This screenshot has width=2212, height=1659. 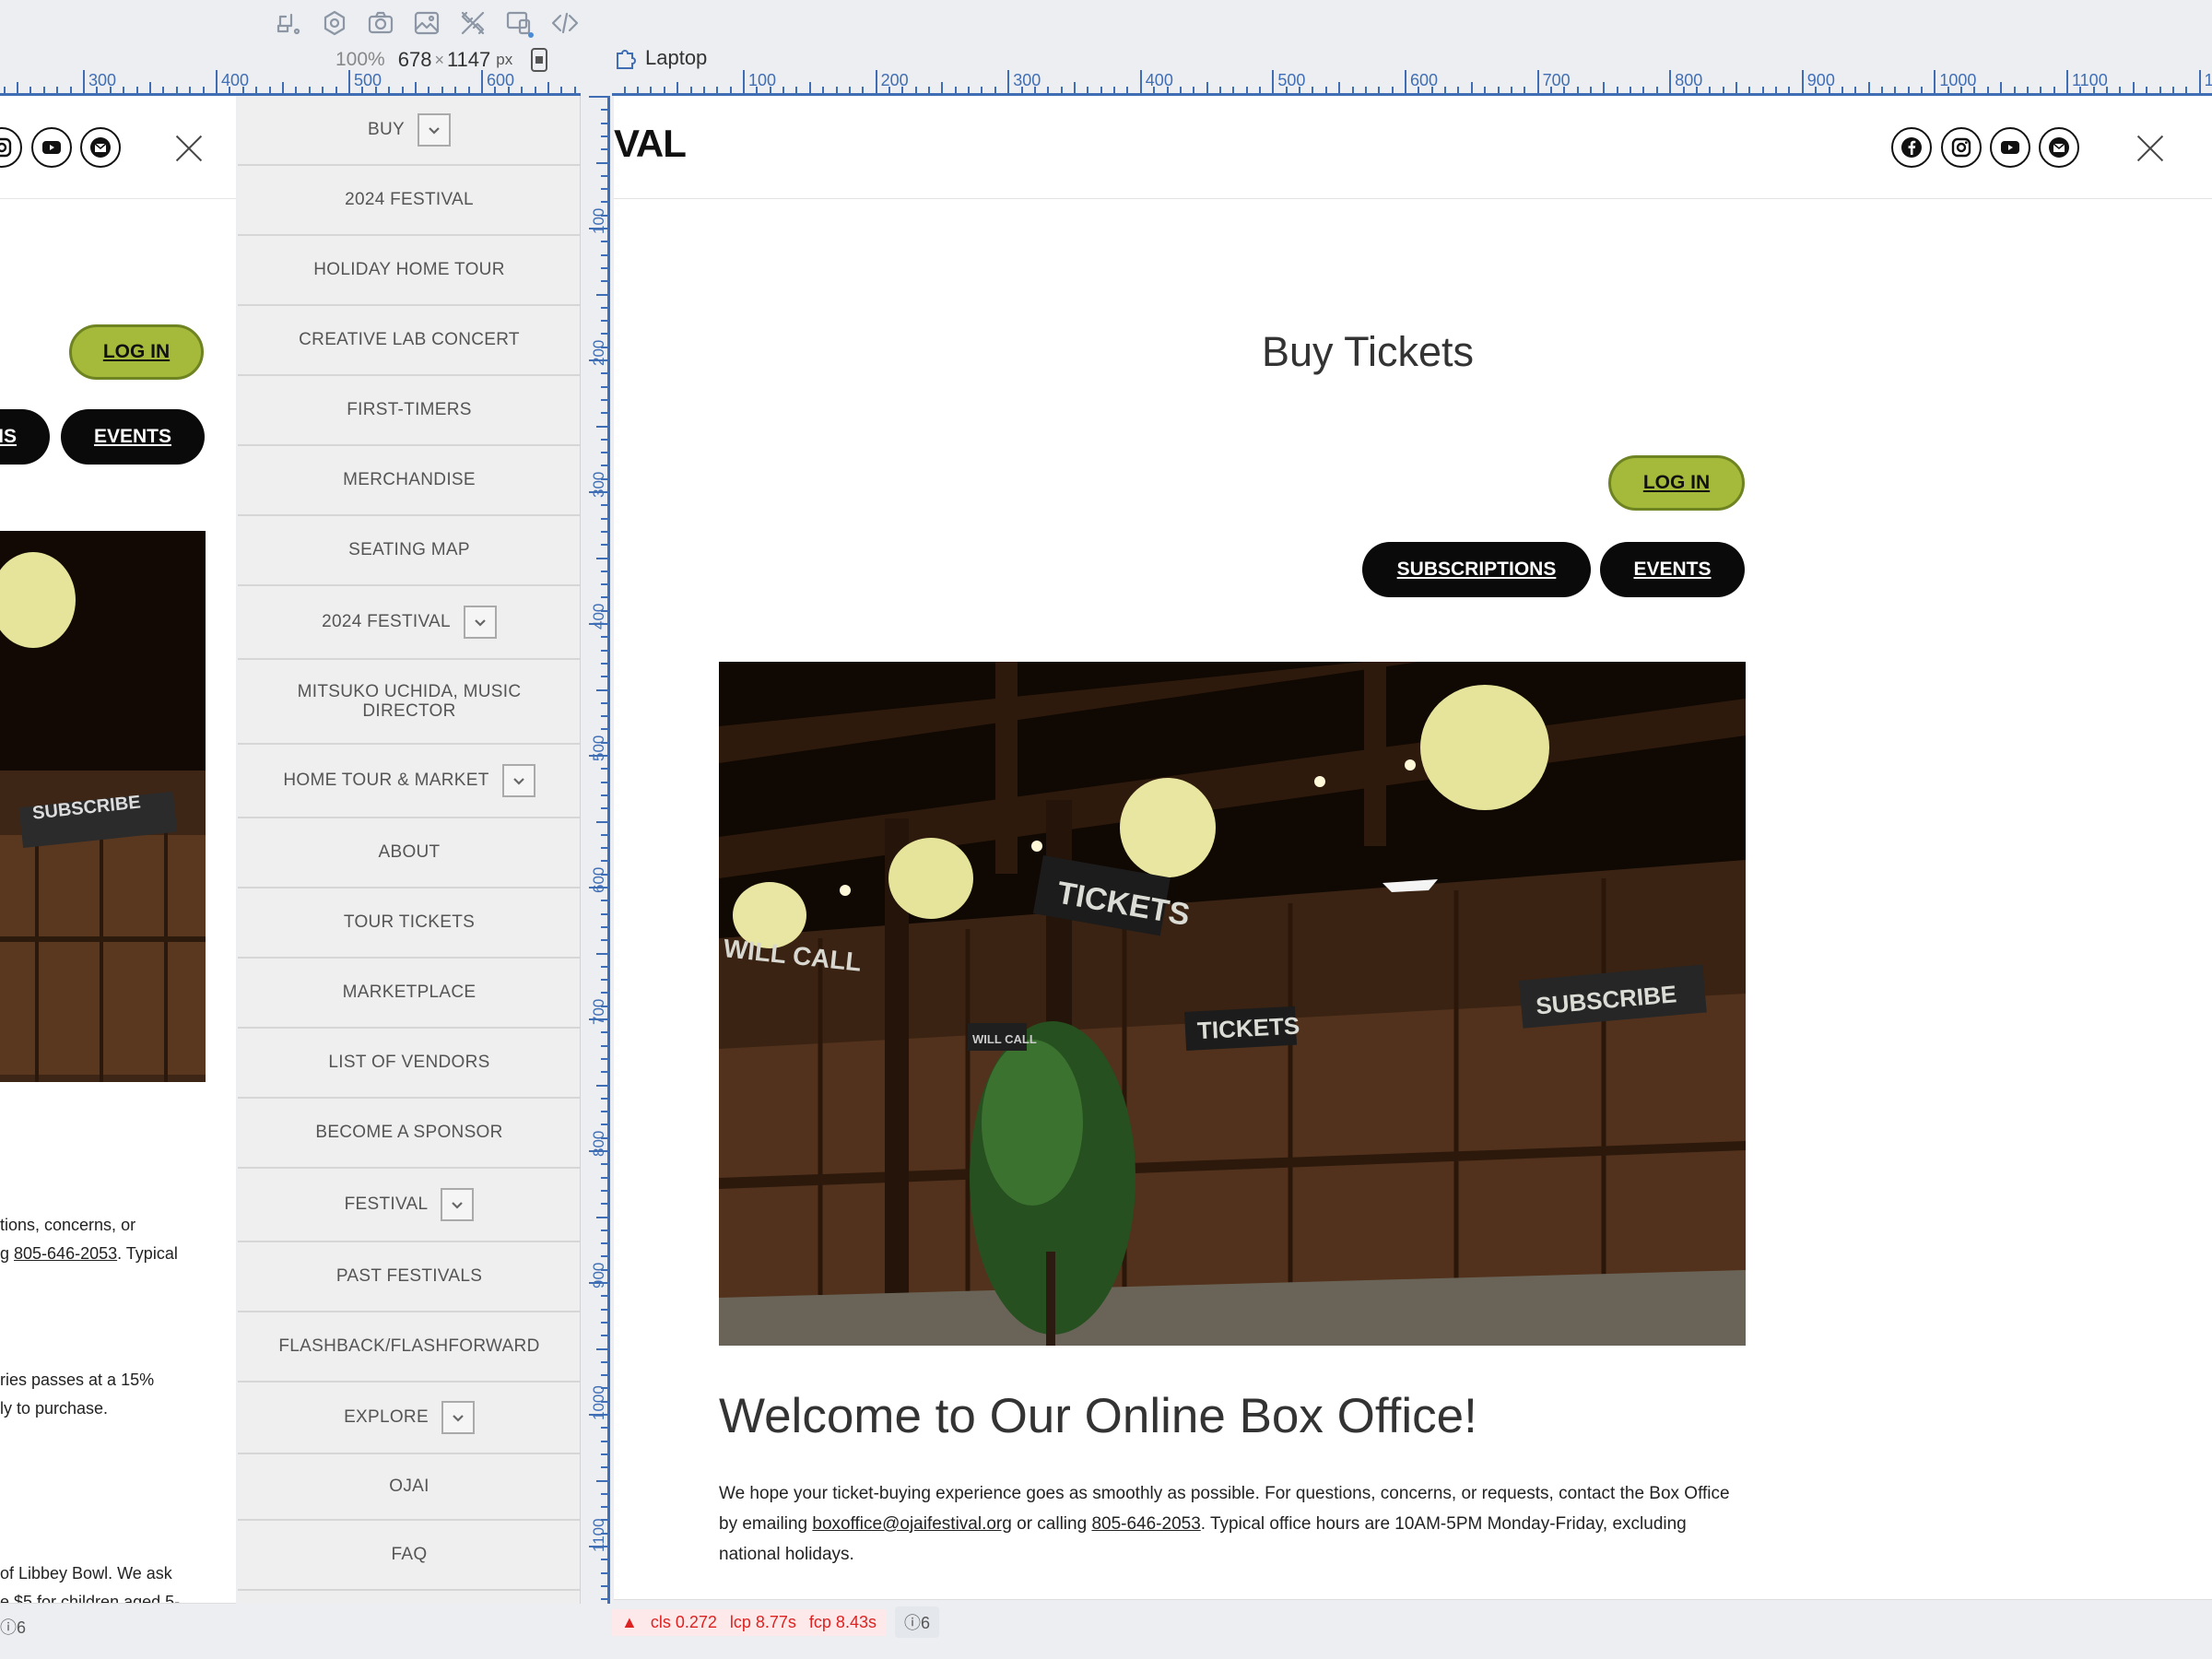 What do you see at coordinates (1476, 569) in the screenshot?
I see `subscriptions-button: SUBSCRIPTIONS` at bounding box center [1476, 569].